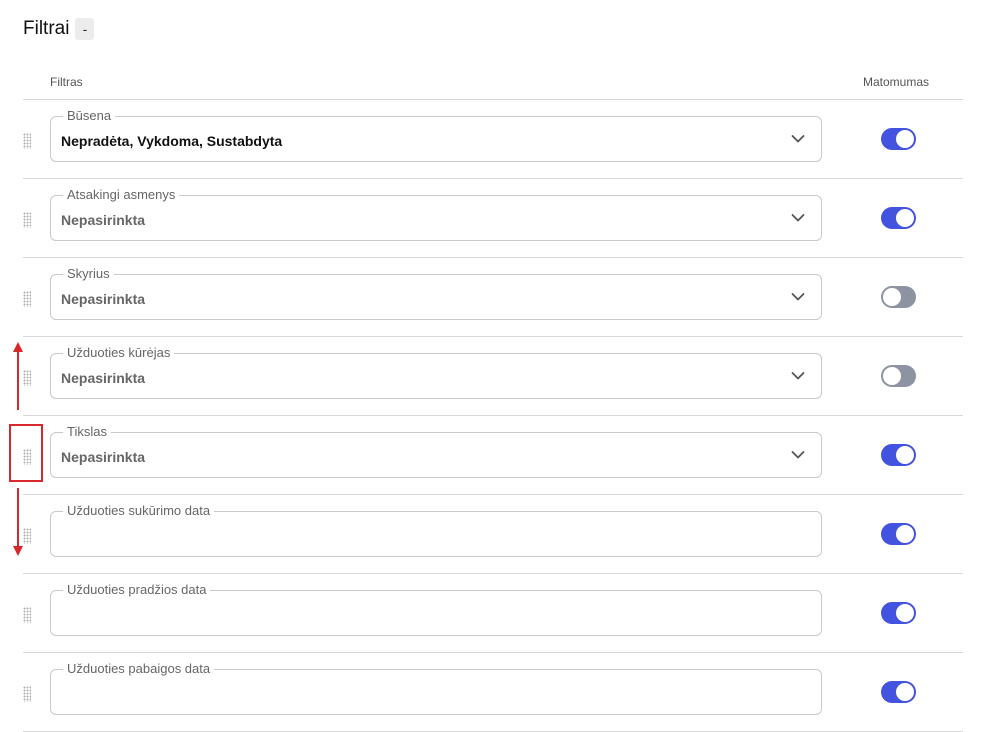  Describe the element at coordinates (89, 116) in the screenshot. I see `filter-label: Būsena` at that location.